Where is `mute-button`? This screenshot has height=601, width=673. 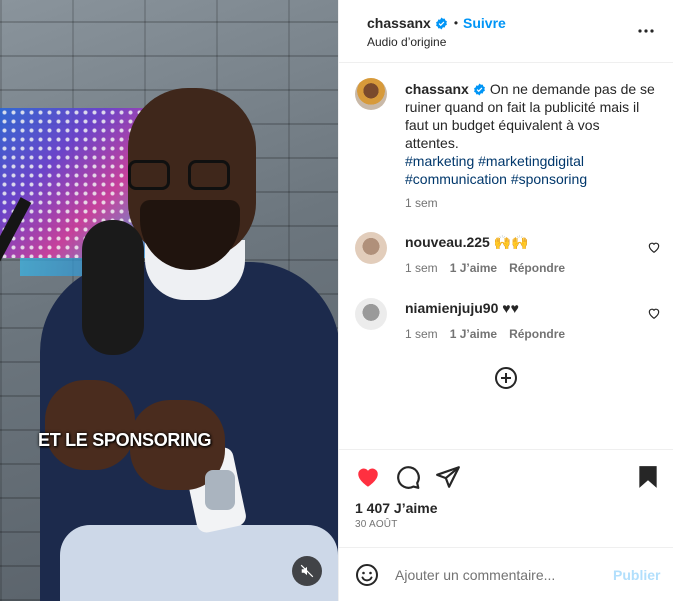 mute-button is located at coordinates (307, 571).